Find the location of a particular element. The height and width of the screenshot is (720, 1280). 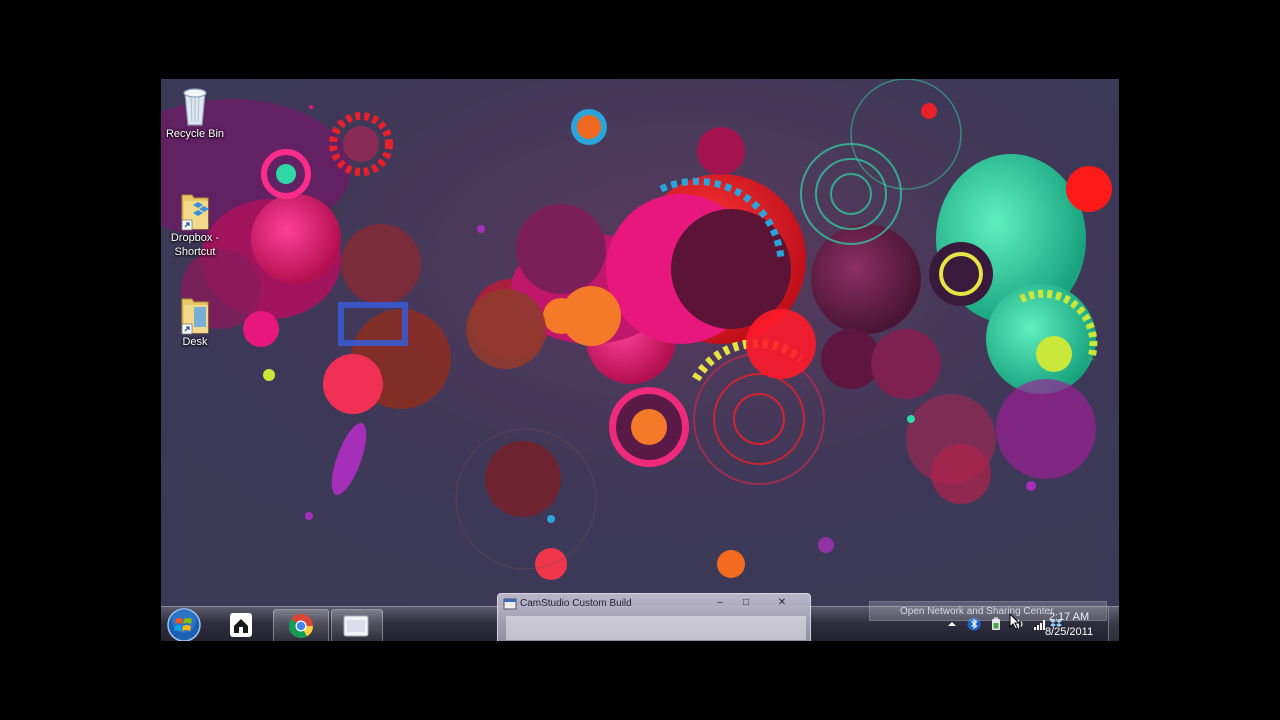

recycle-bin-label: Recycle Bin is located at coordinates (195, 134).